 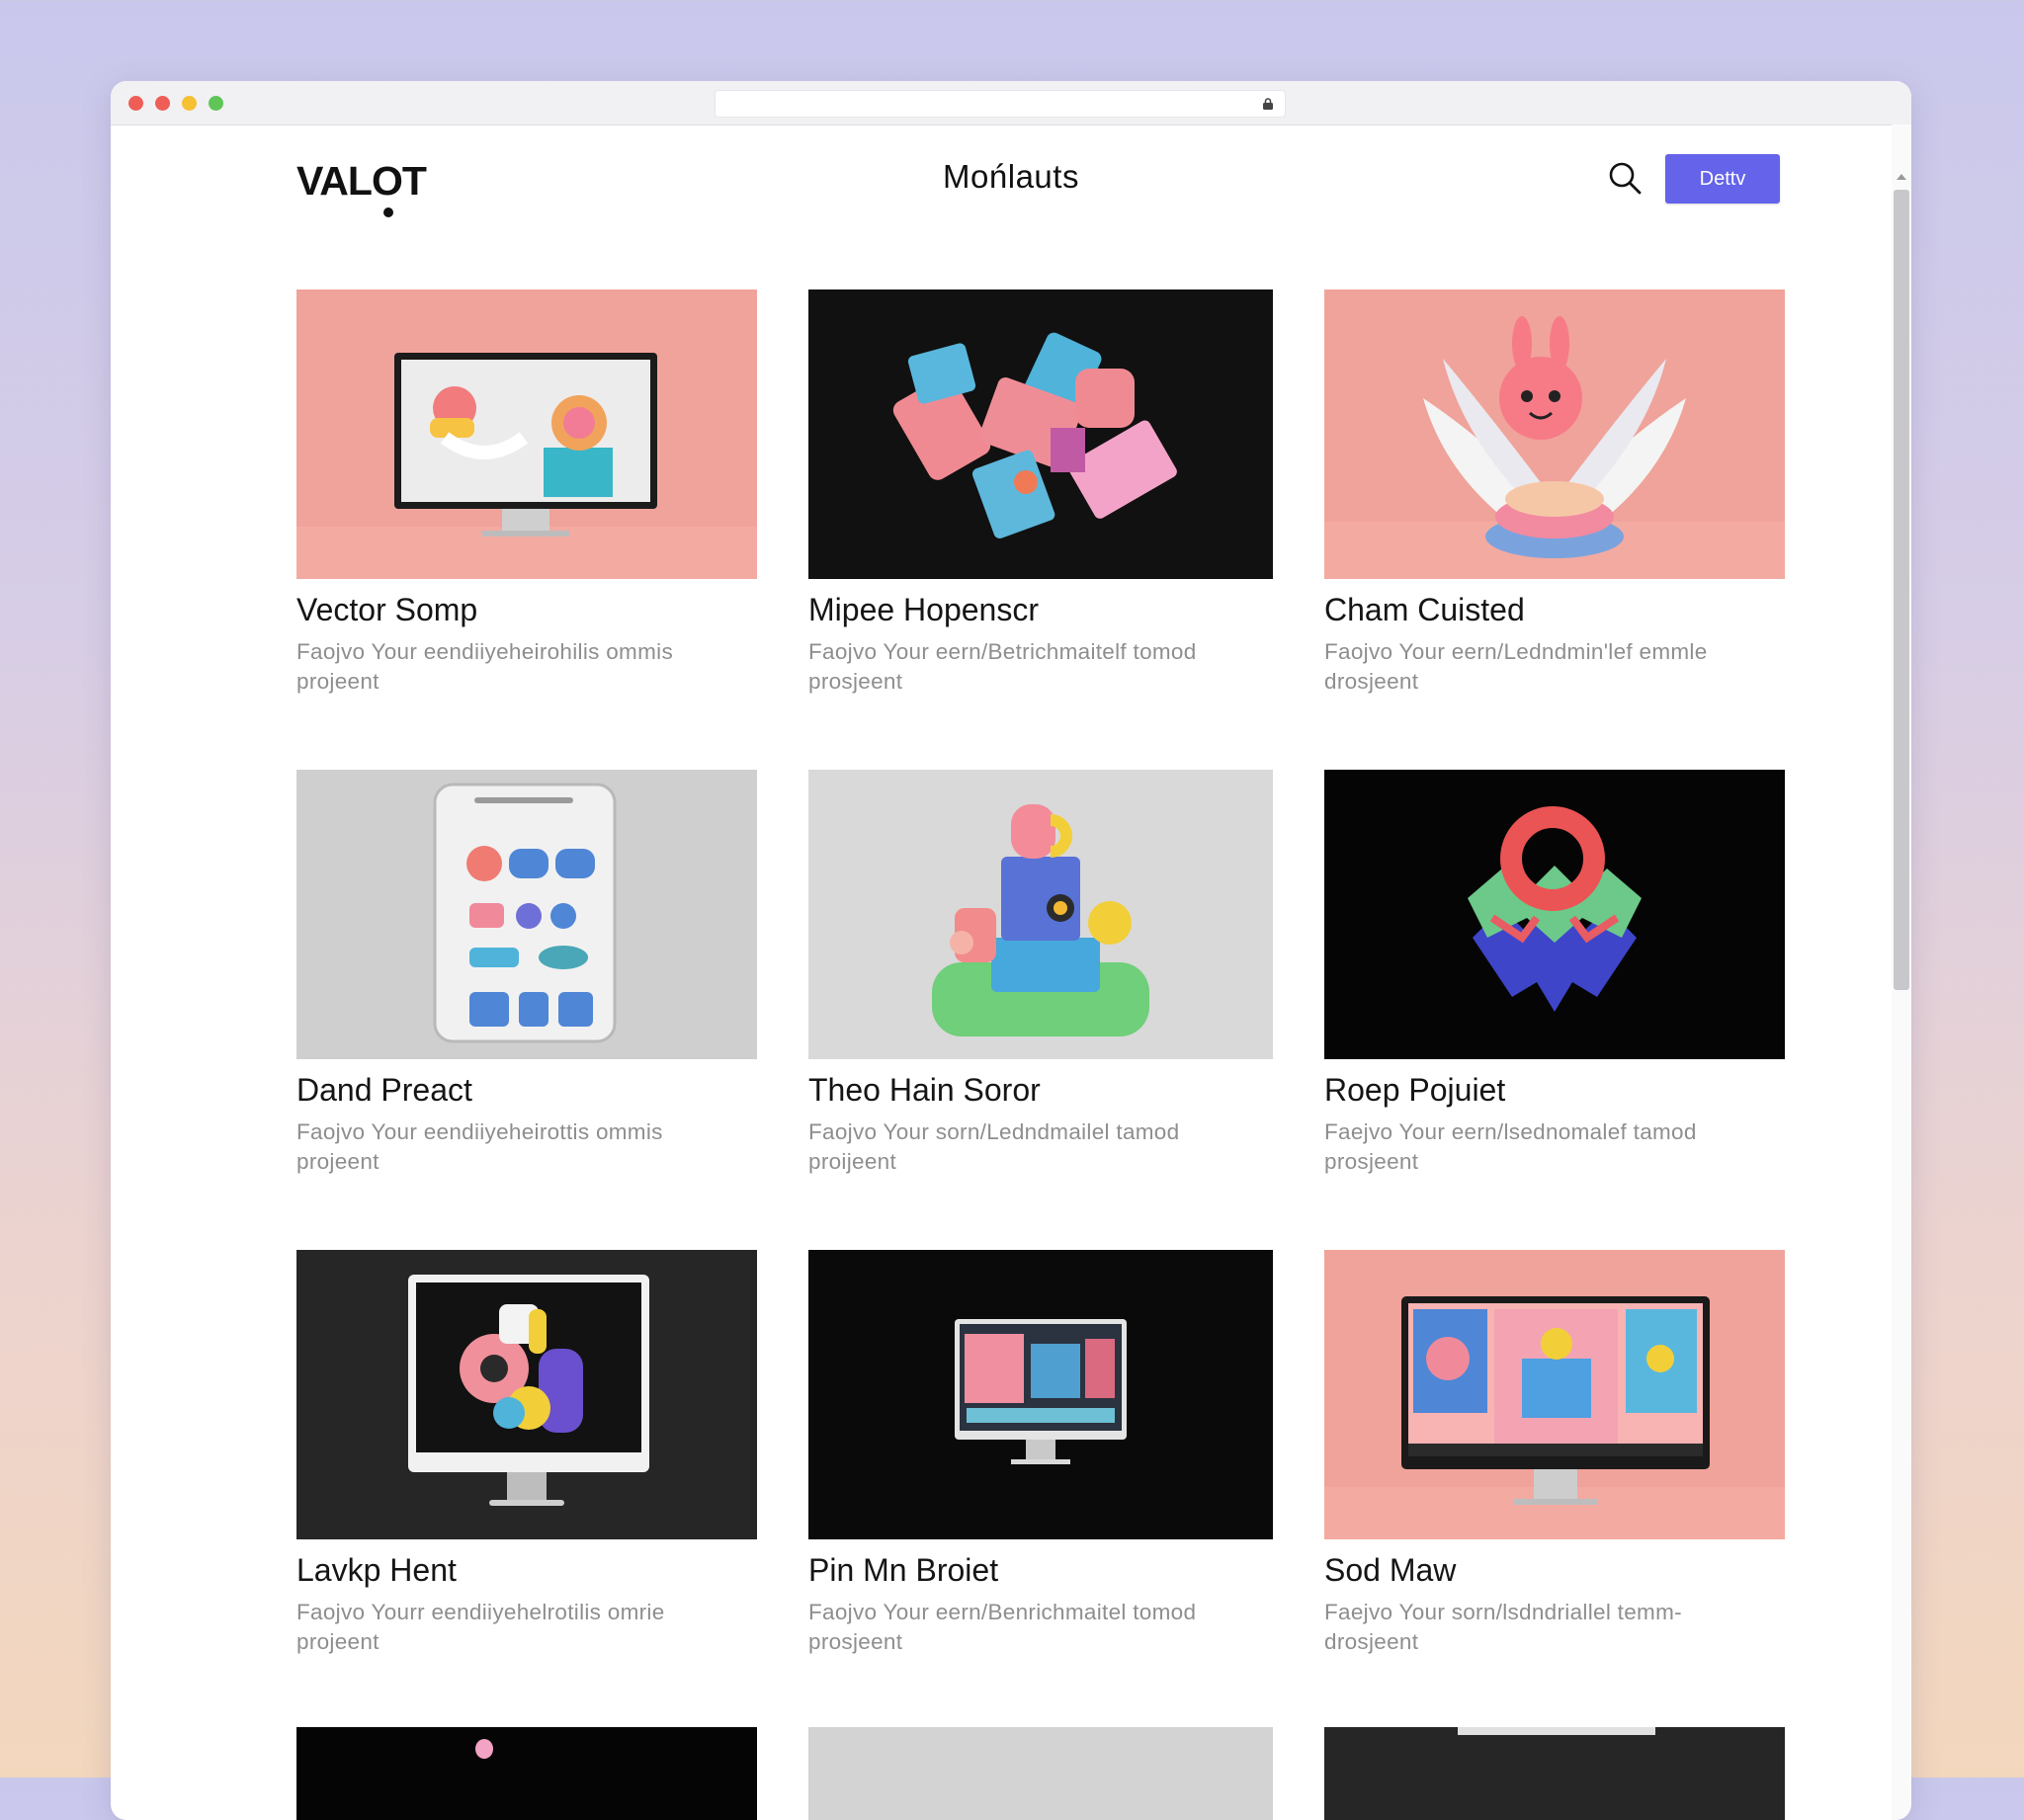 What do you see at coordinates (1414, 1090) in the screenshot?
I see `project-title: Roep Pojuiet` at bounding box center [1414, 1090].